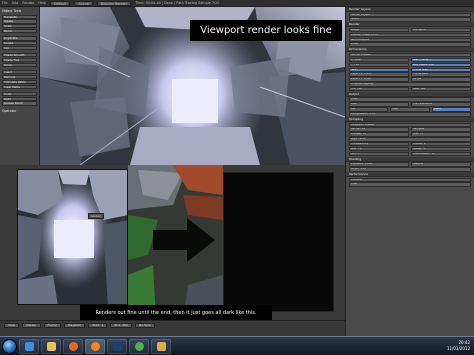 Image resolution: width=474 pixels, height=355 pixels. I want to click on clear-paths-button: Clear Paths, so click(19, 86).